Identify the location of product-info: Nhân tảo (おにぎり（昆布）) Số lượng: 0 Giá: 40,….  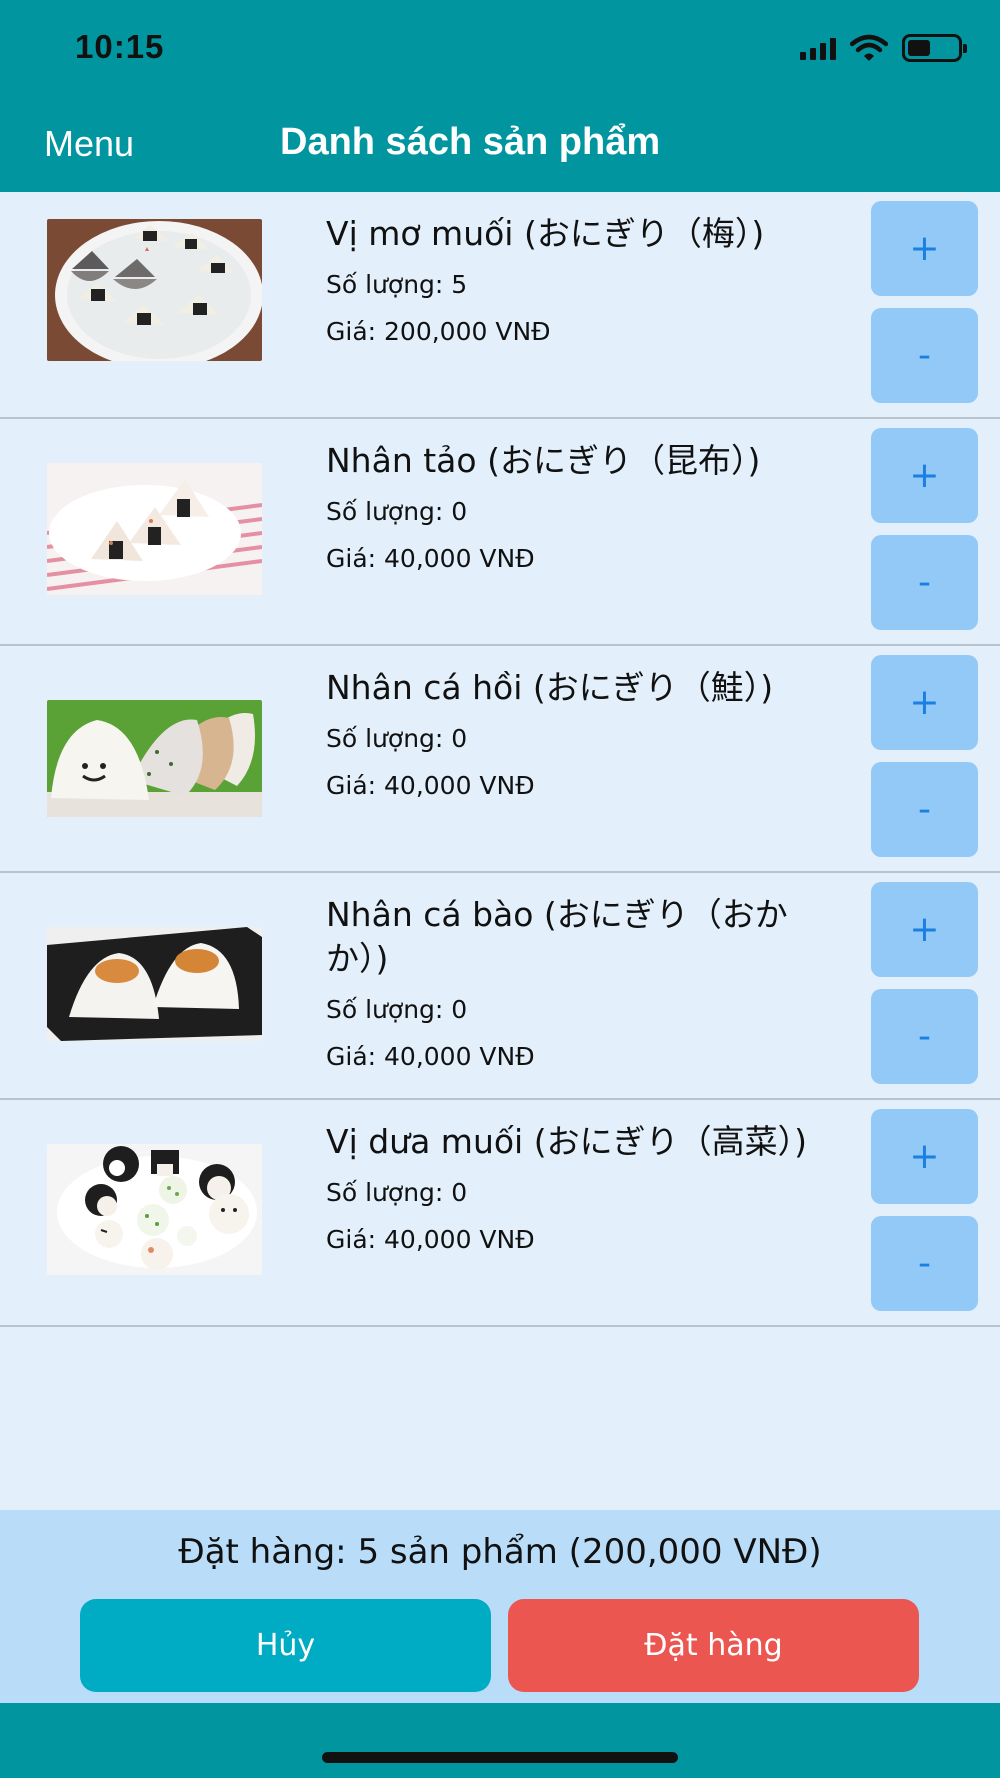
(586, 506).